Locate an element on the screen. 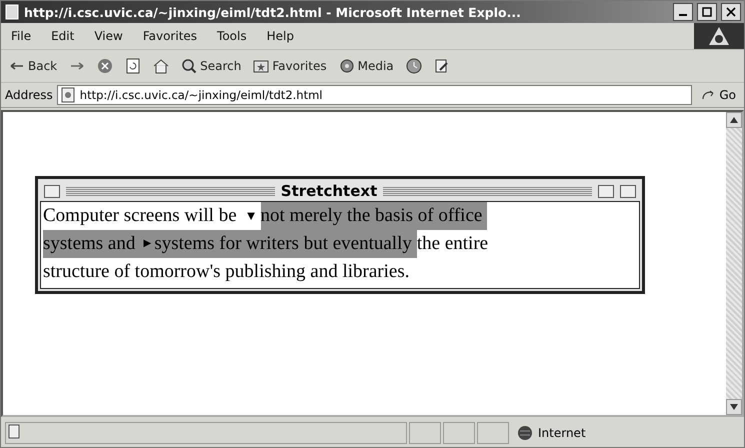  maximize-icon is located at coordinates (707, 12).